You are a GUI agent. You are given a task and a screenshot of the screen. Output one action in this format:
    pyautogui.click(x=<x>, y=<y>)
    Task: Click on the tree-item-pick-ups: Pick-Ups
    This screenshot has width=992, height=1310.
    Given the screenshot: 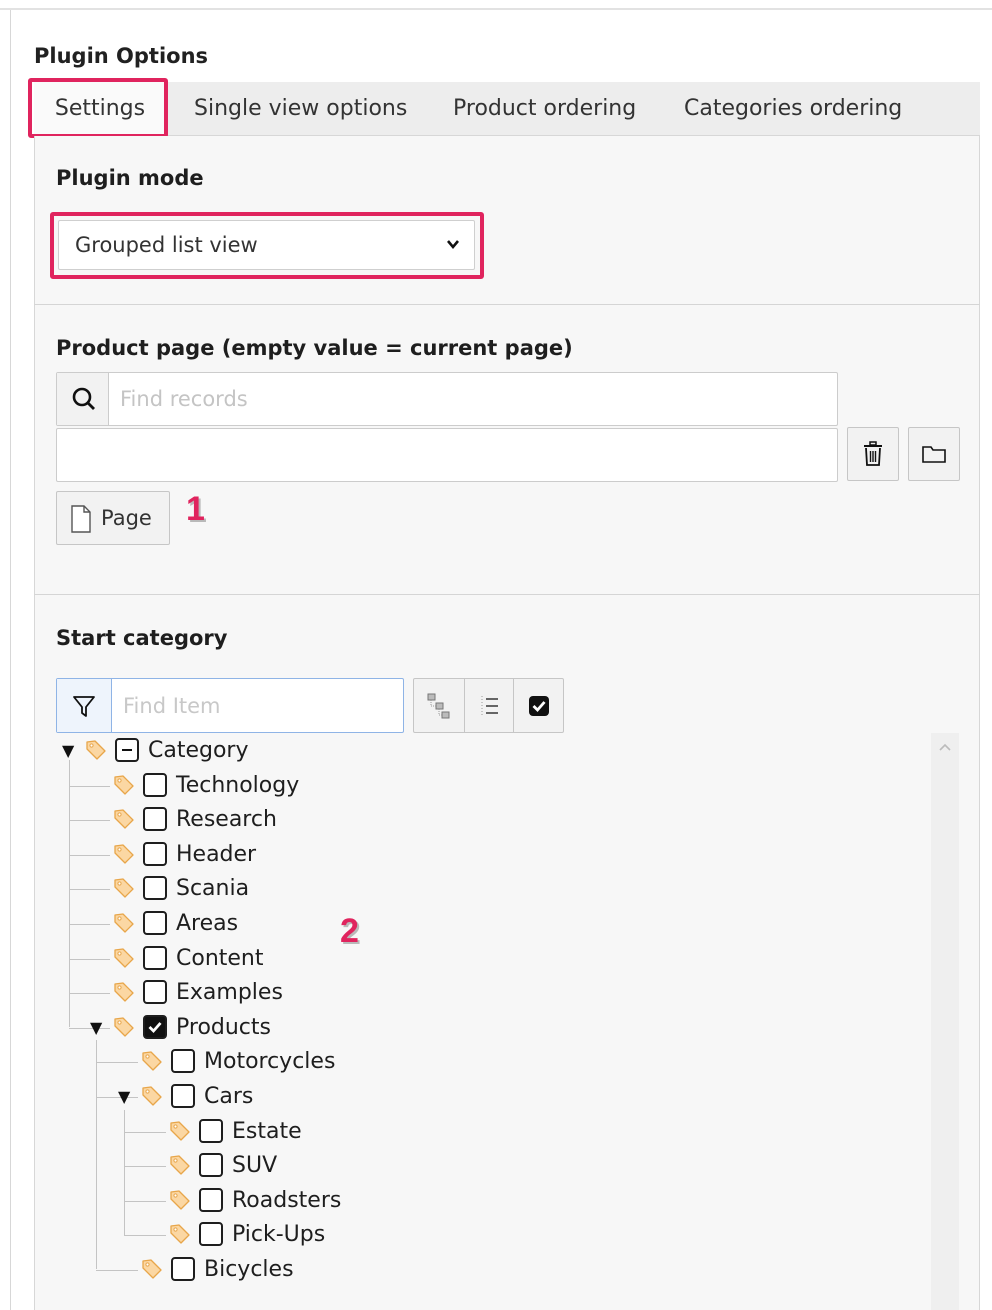 What is the action you would take?
    pyautogui.click(x=235, y=1234)
    